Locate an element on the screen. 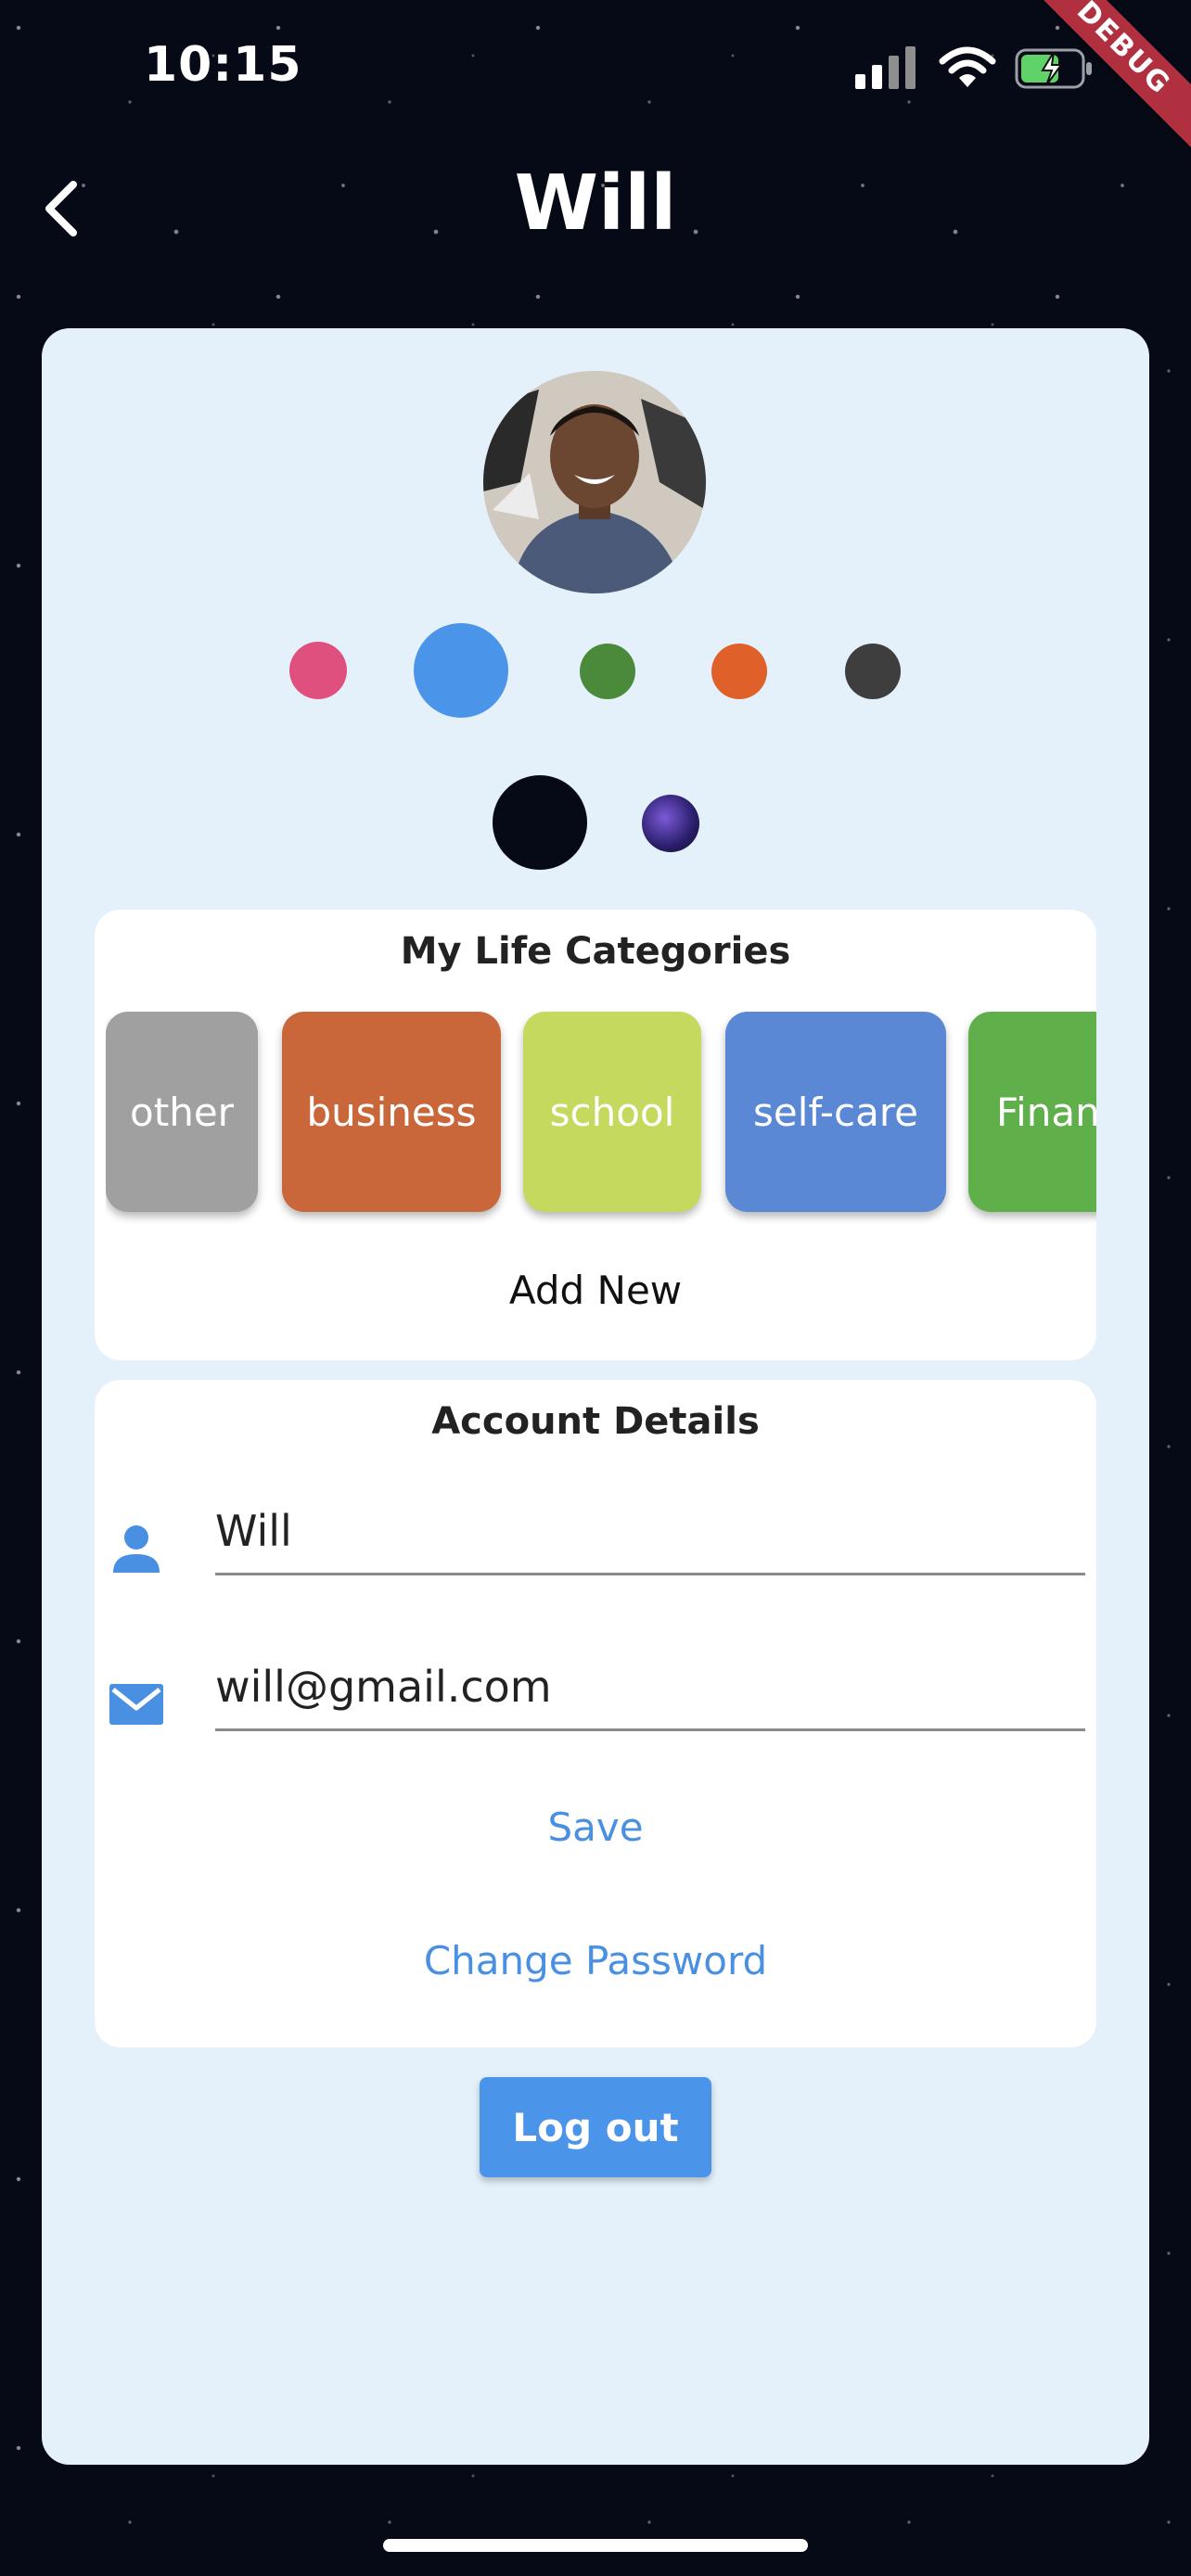 This screenshot has width=1191, height=2576. logout-button: Log out is located at coordinates (595, 2127).